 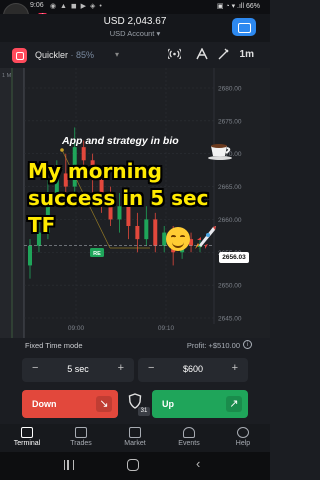 What do you see at coordinates (135, 55) in the screenshot?
I see `asset-row: Quickler · 85% ▾ 1m` at bounding box center [135, 55].